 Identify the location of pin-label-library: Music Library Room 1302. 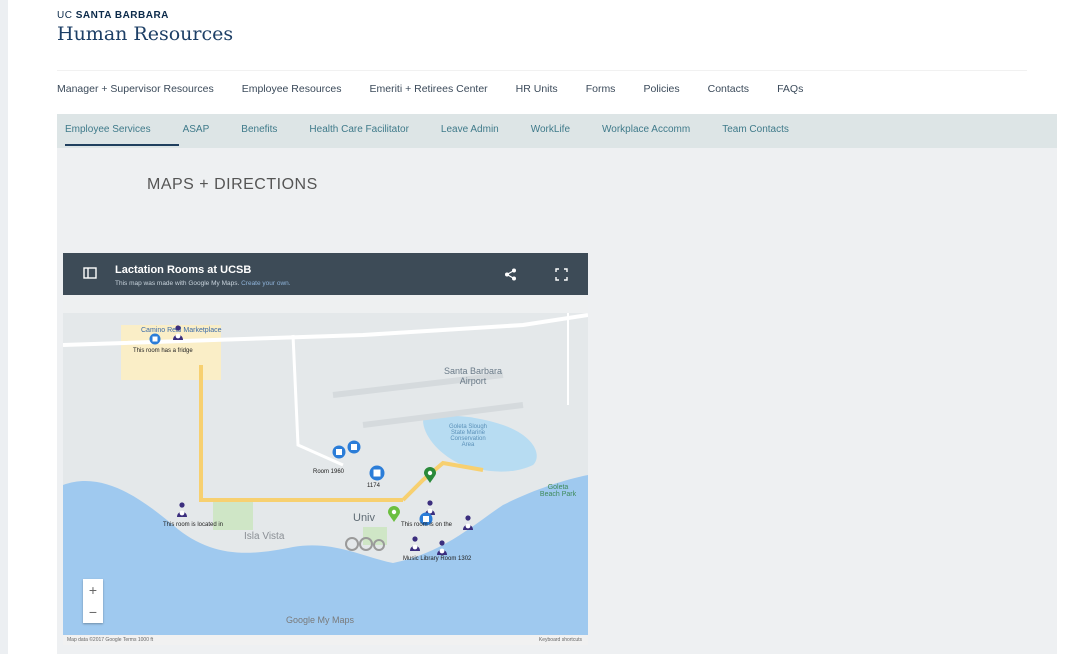
(437, 559).